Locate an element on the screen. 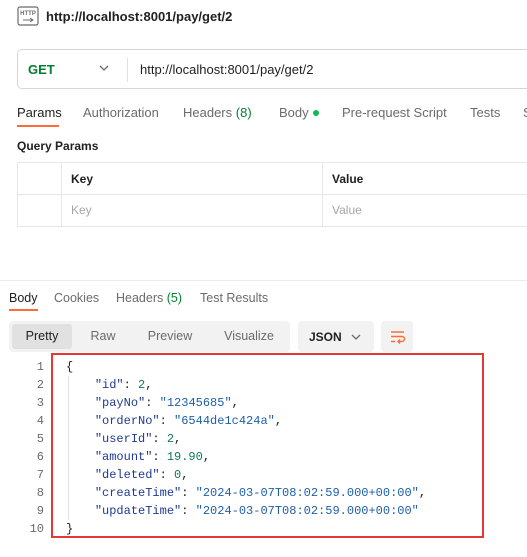 The height and width of the screenshot is (557, 527). line-number: 3 is located at coordinates (40, 403).